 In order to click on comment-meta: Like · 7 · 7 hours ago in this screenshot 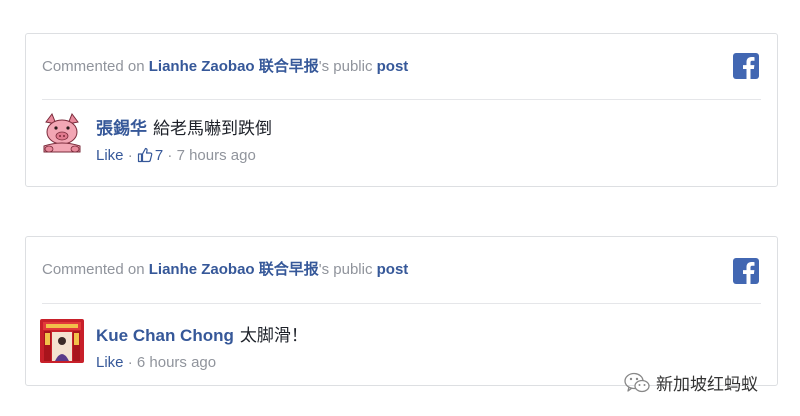, I will do `click(428, 157)`.